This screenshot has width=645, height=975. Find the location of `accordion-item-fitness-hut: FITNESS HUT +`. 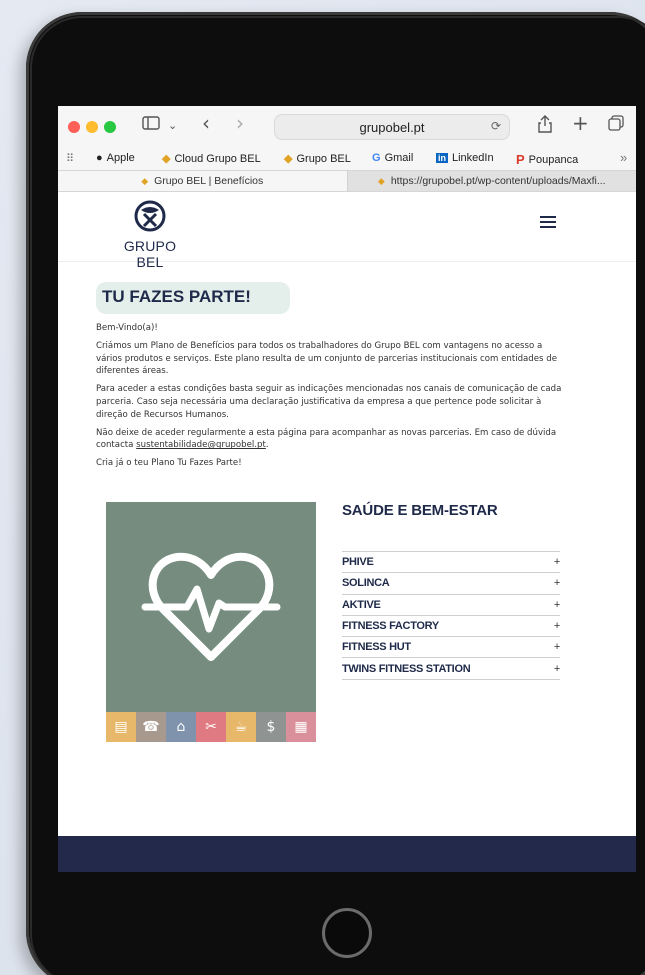

accordion-item-fitness-hut: FITNESS HUT + is located at coordinates (451, 648).